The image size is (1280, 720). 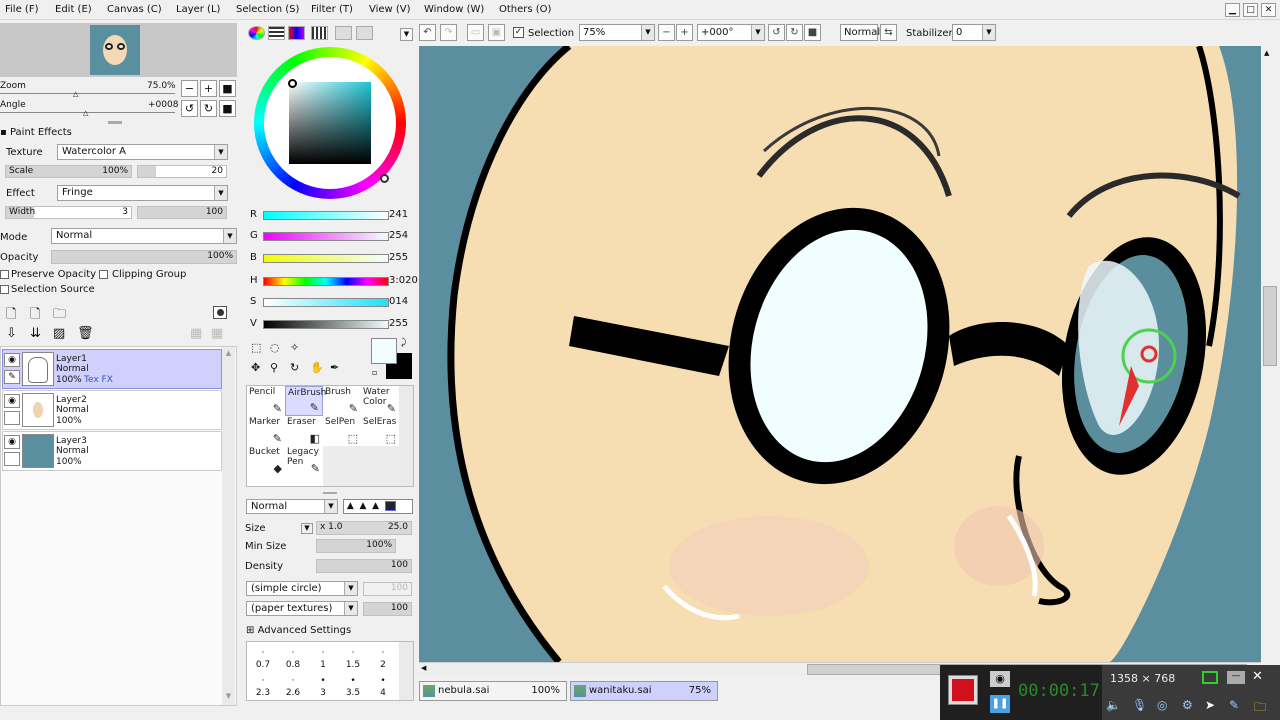 I want to click on layer-row-layer2: ◉ Layer2 Normal 100%, so click(x=112, y=410).